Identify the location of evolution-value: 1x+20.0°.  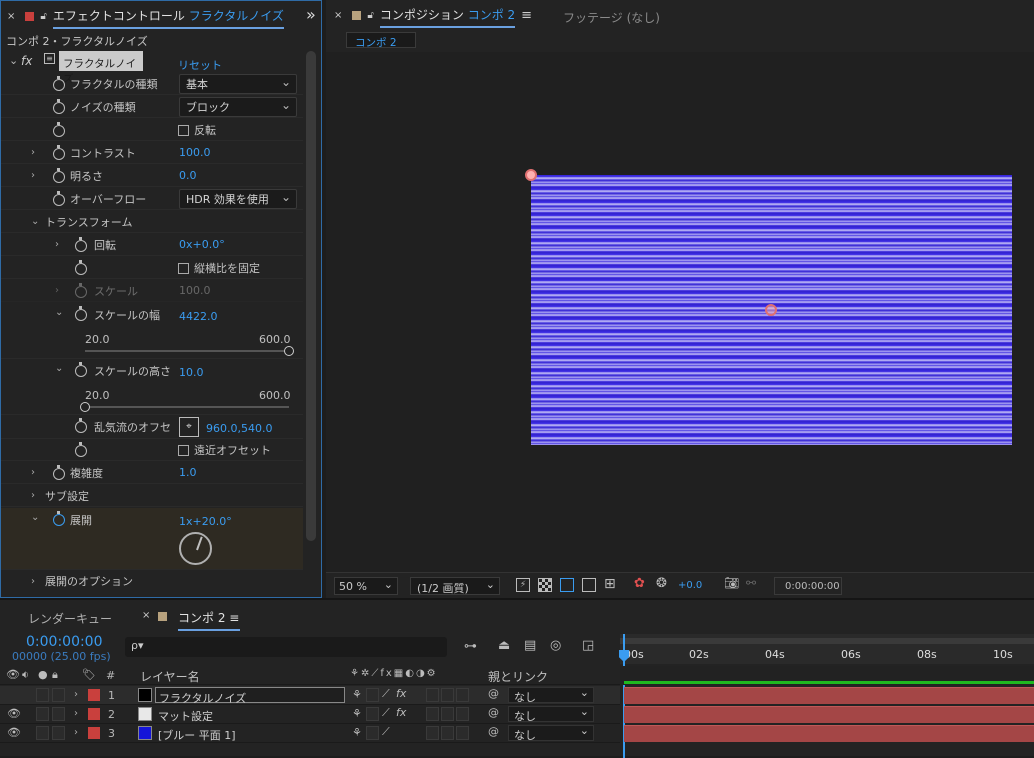
(205, 521).